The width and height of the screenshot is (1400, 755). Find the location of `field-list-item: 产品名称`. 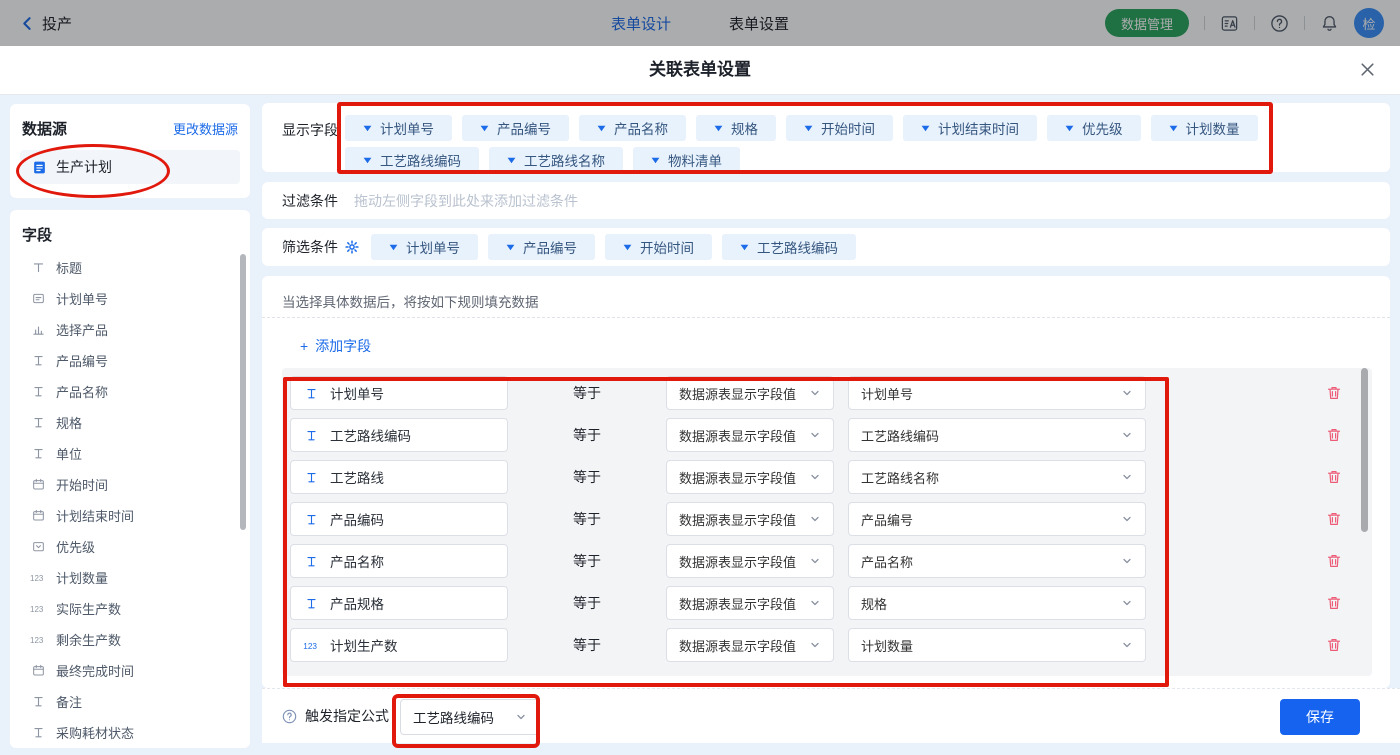

field-list-item: 产品名称 is located at coordinates (125, 391).